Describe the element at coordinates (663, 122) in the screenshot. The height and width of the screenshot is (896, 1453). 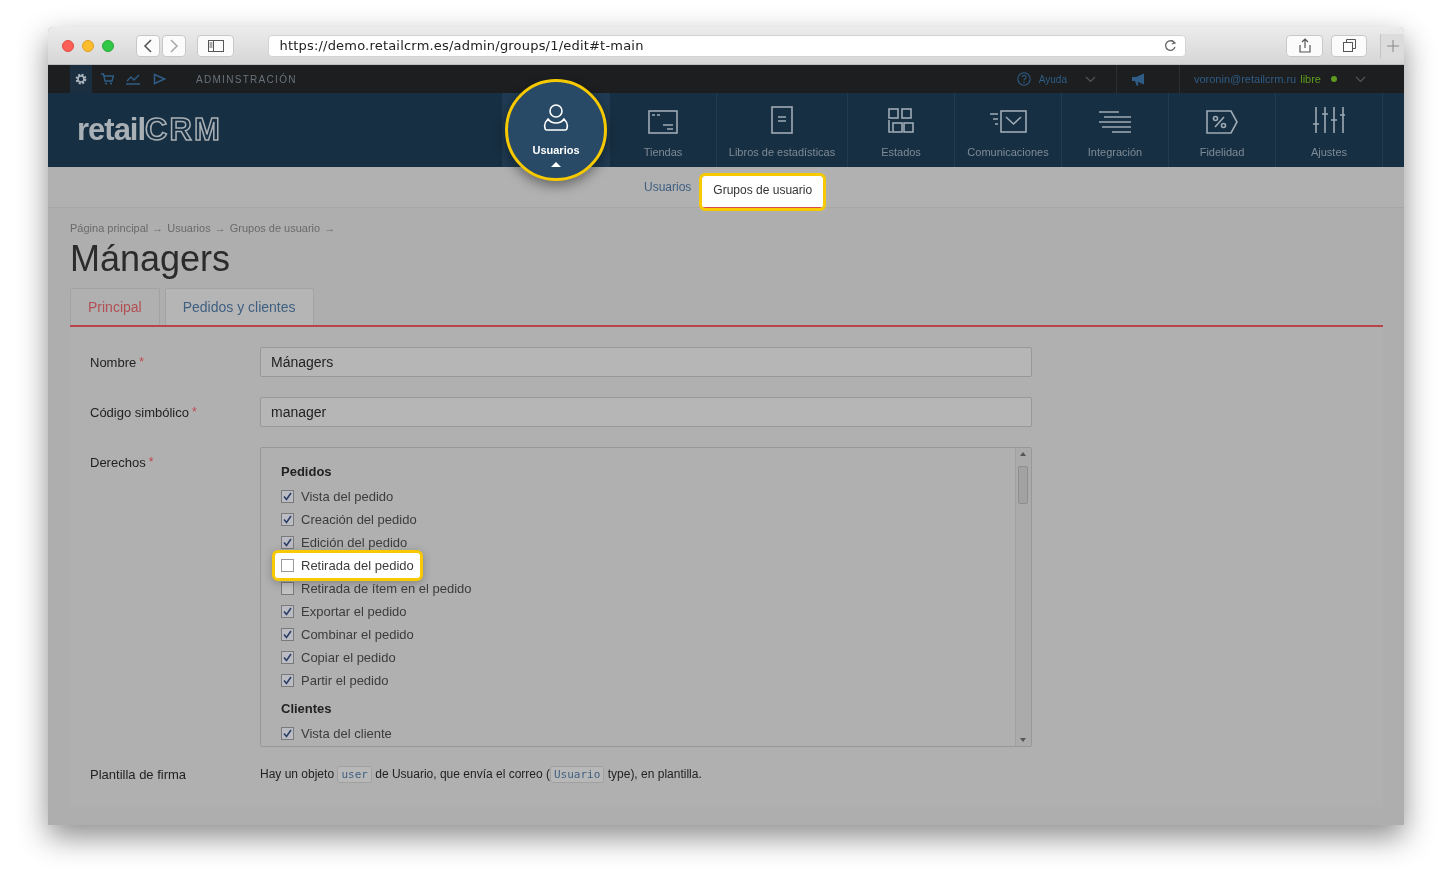
I see `window-icon` at that location.